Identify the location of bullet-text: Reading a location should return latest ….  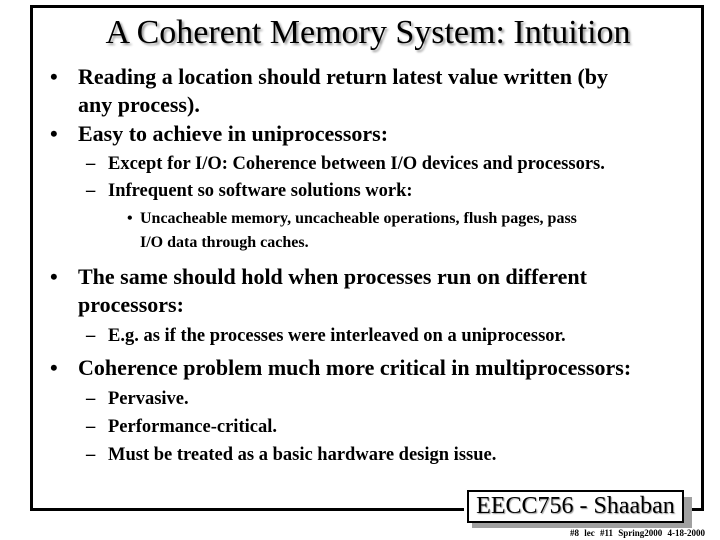
(343, 76).